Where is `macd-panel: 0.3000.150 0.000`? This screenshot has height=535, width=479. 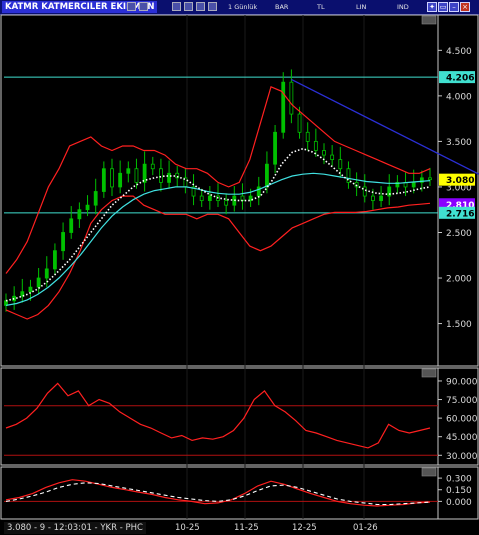
macd-panel: 0.3000.150 0.000 is located at coordinates (238, 491).